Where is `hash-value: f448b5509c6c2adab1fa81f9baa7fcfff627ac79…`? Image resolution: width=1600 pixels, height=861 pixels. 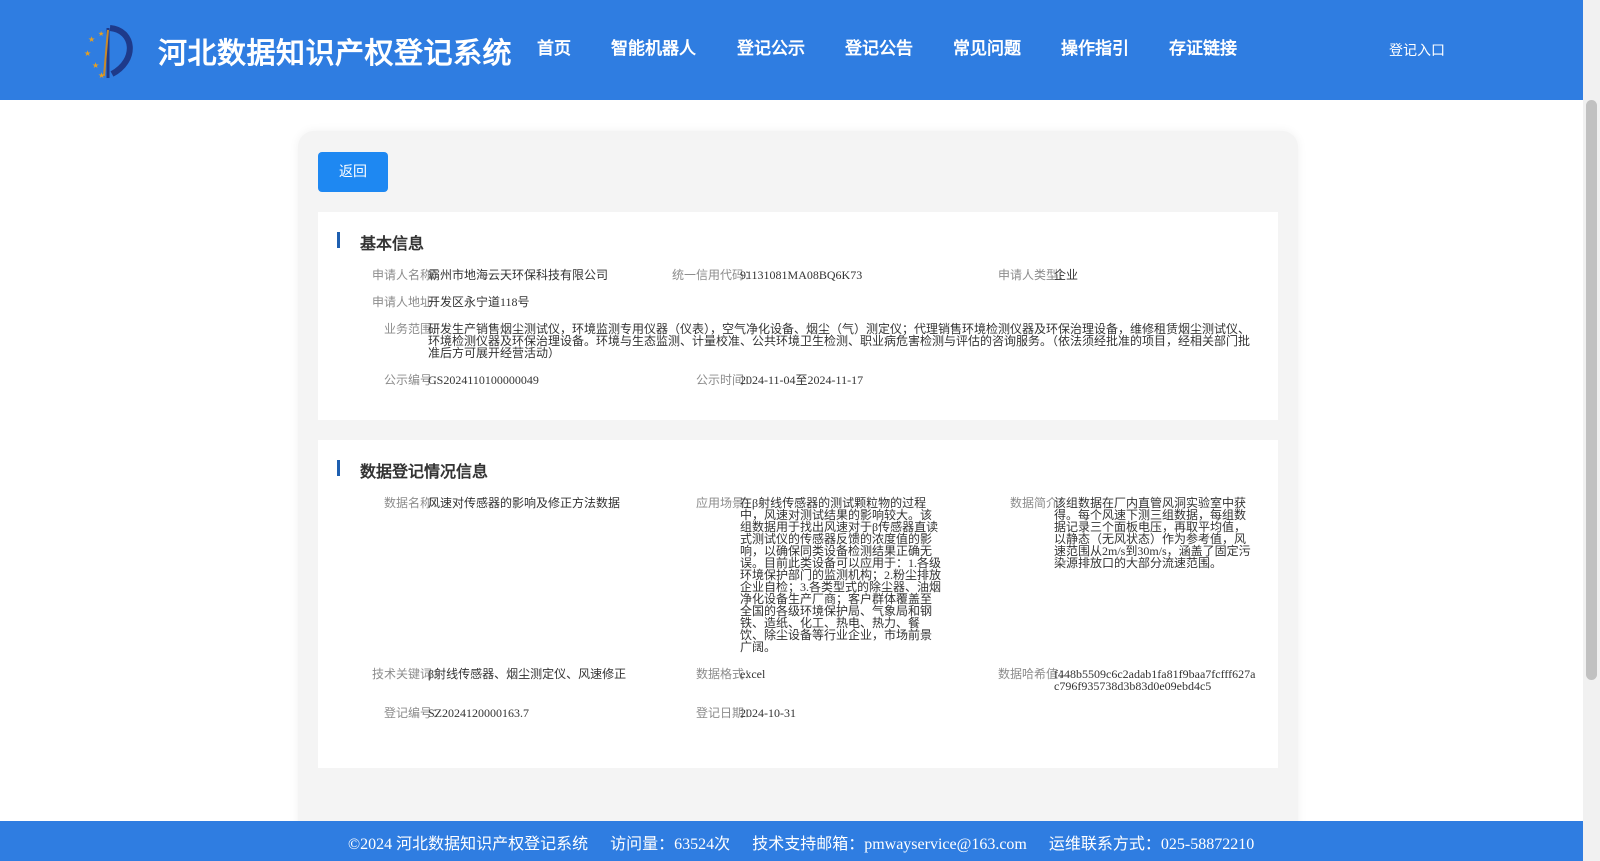
hash-value: f448b5509c6c2adab1fa81f9baa7fcfff627ac79… is located at coordinates (1155, 680).